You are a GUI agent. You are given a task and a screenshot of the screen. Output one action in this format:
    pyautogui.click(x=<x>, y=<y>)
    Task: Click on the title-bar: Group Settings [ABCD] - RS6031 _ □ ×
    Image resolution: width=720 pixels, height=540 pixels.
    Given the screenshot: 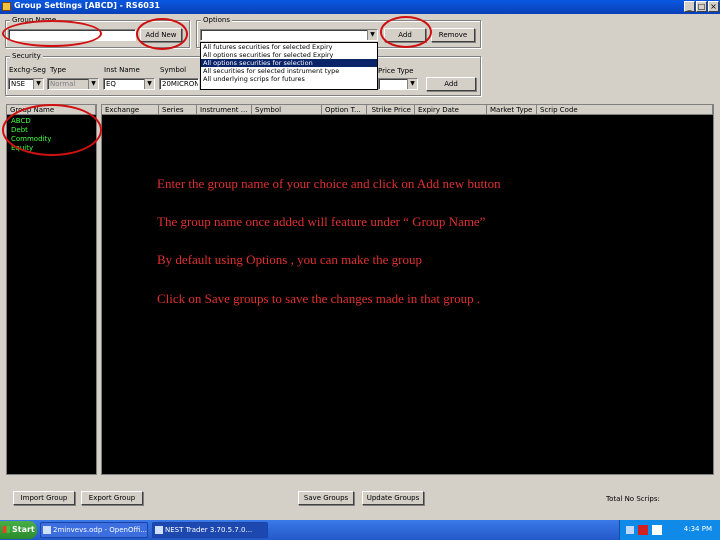 What is the action you would take?
    pyautogui.click(x=360, y=7)
    